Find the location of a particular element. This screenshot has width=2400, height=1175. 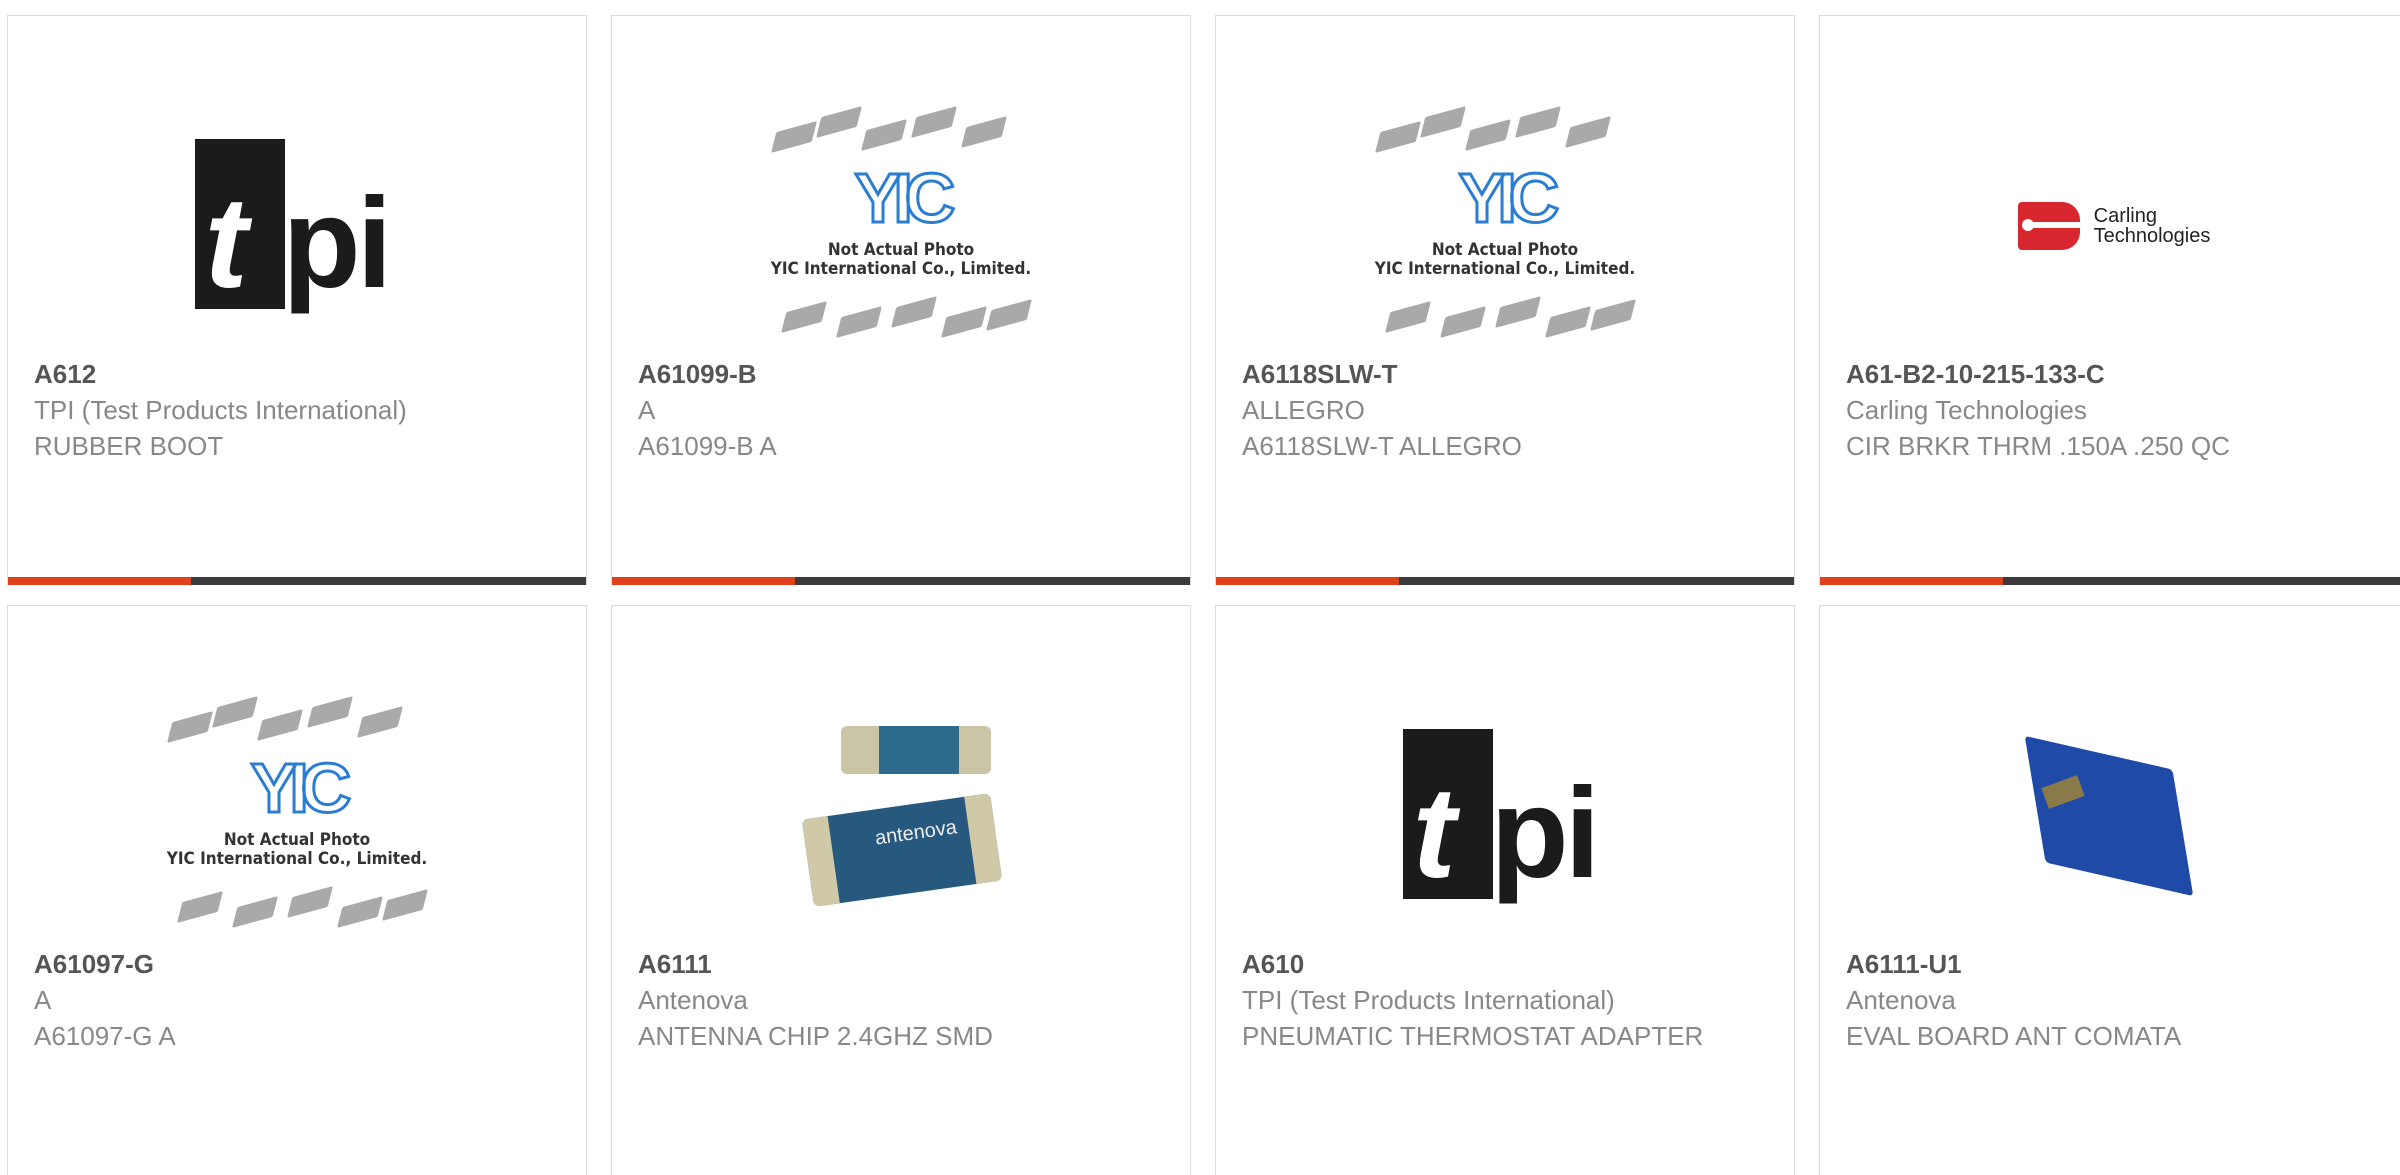

product-description: CIR BRKR THRM .150A .250 QC is located at coordinates (2038, 446).